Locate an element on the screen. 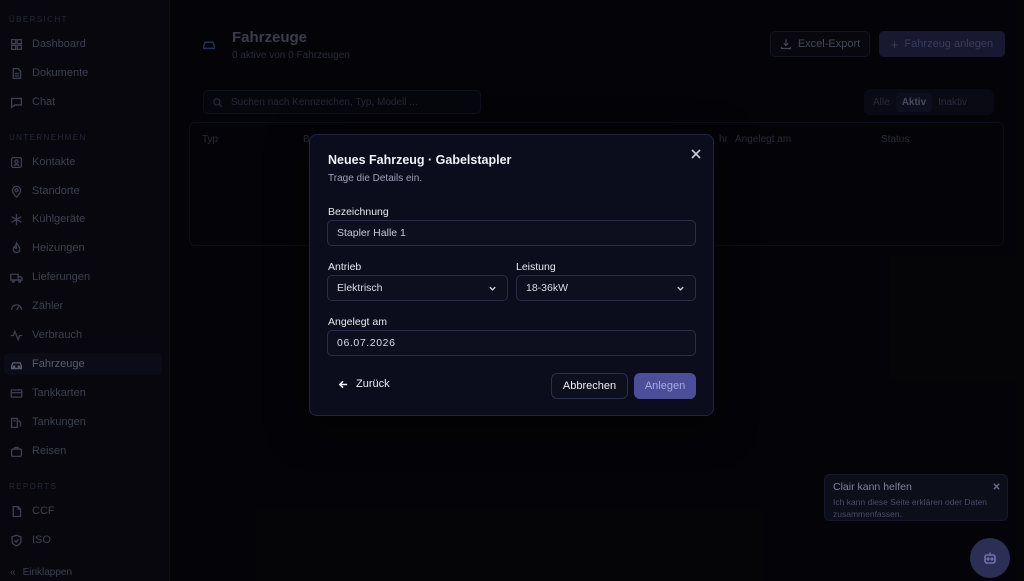 Image resolution: width=1024 pixels, height=581 pixels. name-input is located at coordinates (516, 233).